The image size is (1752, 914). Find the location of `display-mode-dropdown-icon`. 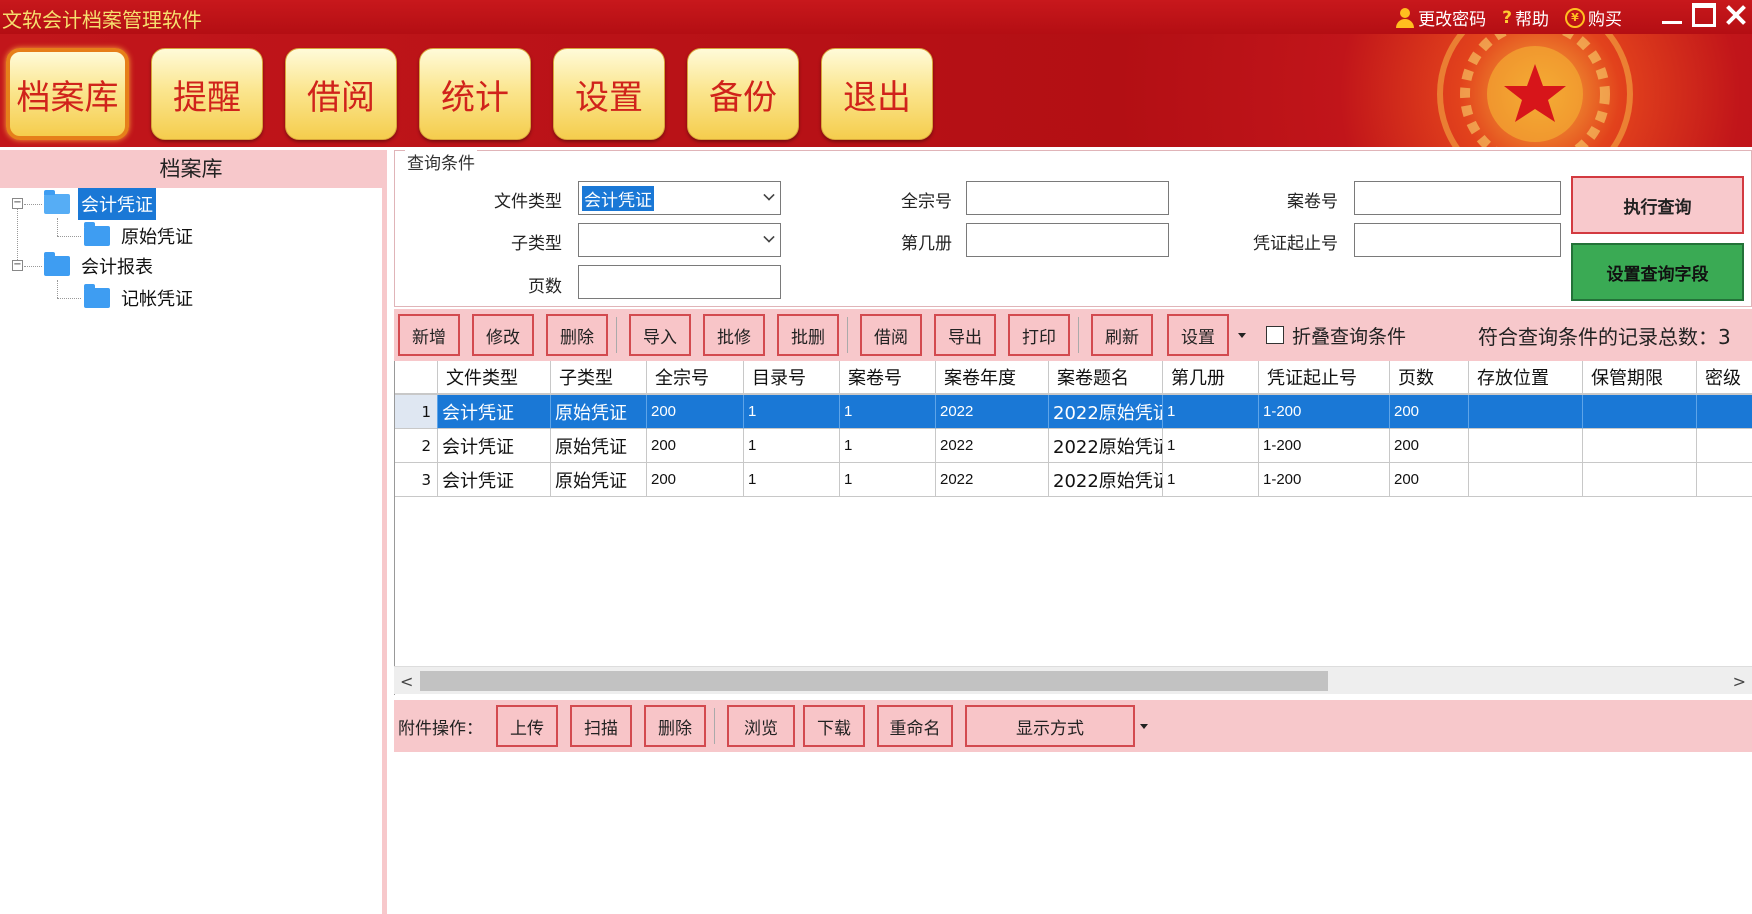

display-mode-dropdown-icon is located at coordinates (1144, 726).